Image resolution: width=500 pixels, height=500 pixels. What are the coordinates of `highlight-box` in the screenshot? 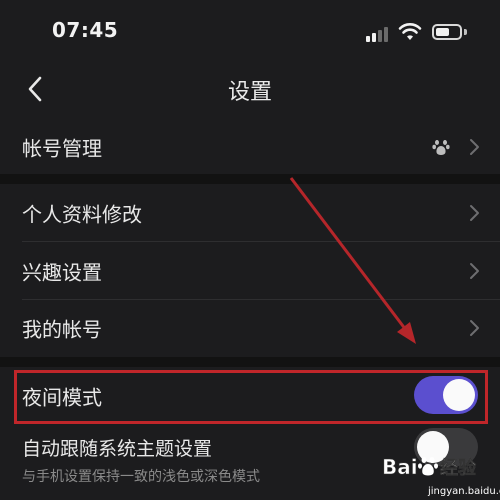 It's located at (251, 397).